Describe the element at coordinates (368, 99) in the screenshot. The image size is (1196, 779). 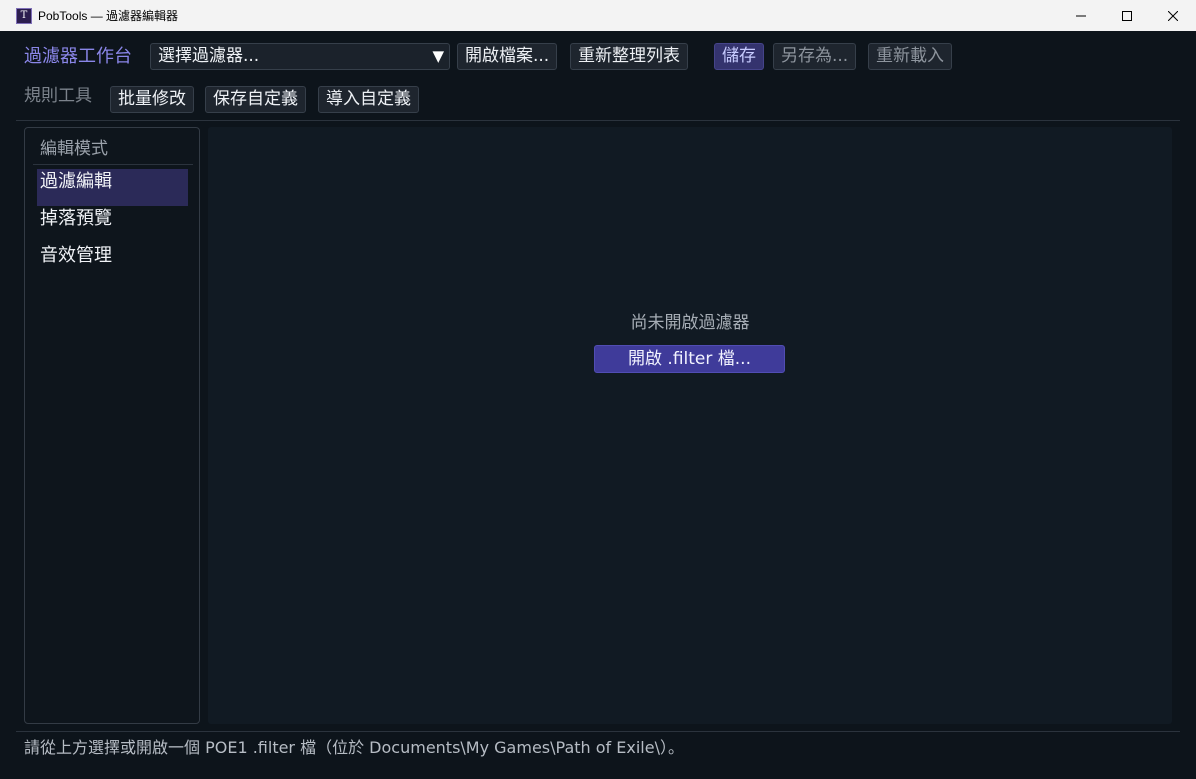
I see `import-custom-button: 導入自定義` at that location.